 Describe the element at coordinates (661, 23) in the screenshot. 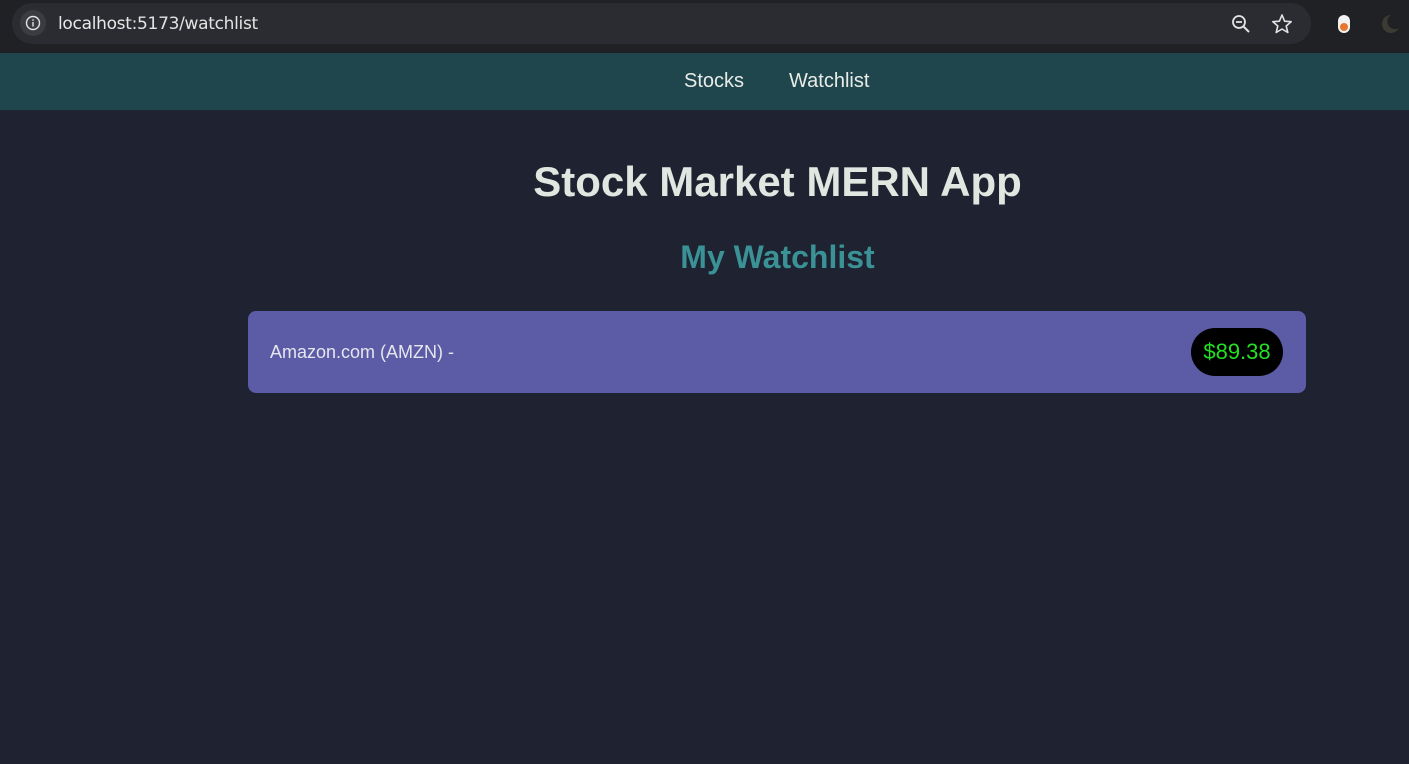

I see `address-bar: localhost:5173/watchlist` at that location.